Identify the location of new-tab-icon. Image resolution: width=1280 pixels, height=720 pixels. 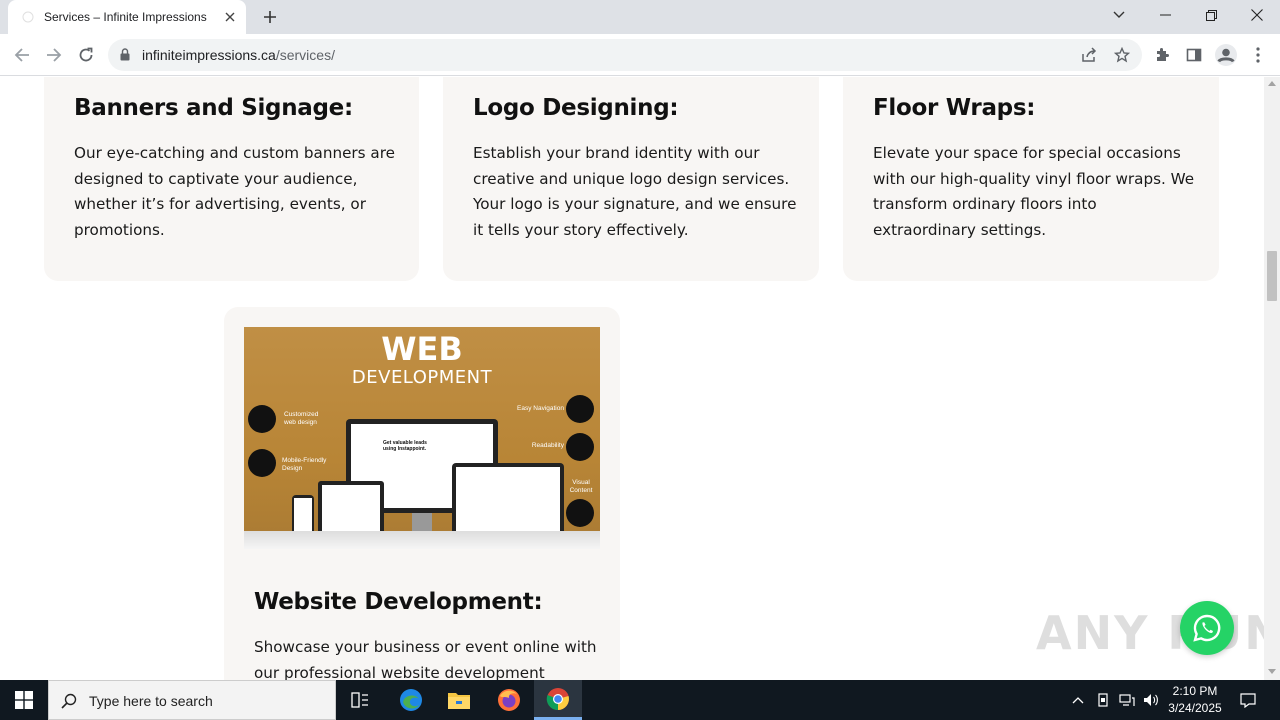
(270, 17).